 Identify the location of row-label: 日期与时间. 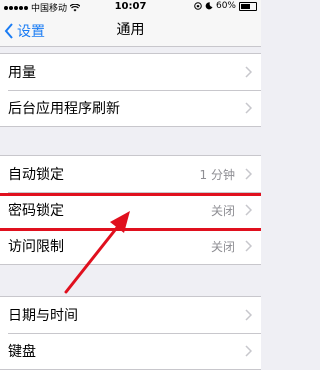
(43, 316).